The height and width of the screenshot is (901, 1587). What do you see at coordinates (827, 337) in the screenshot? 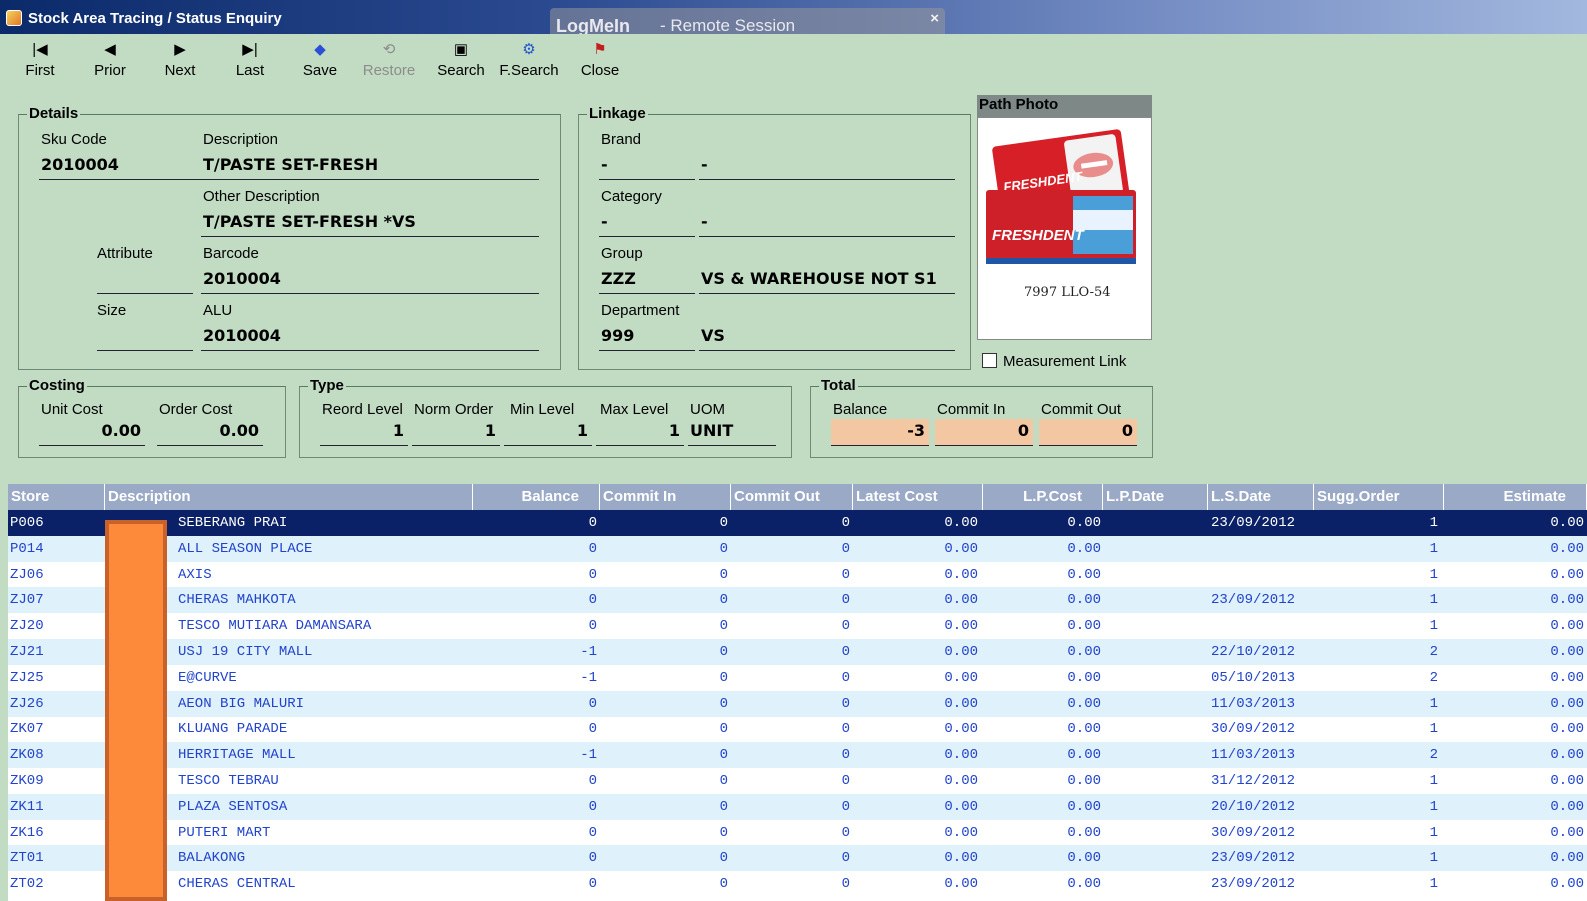
I see `department-name-field: VS` at bounding box center [827, 337].